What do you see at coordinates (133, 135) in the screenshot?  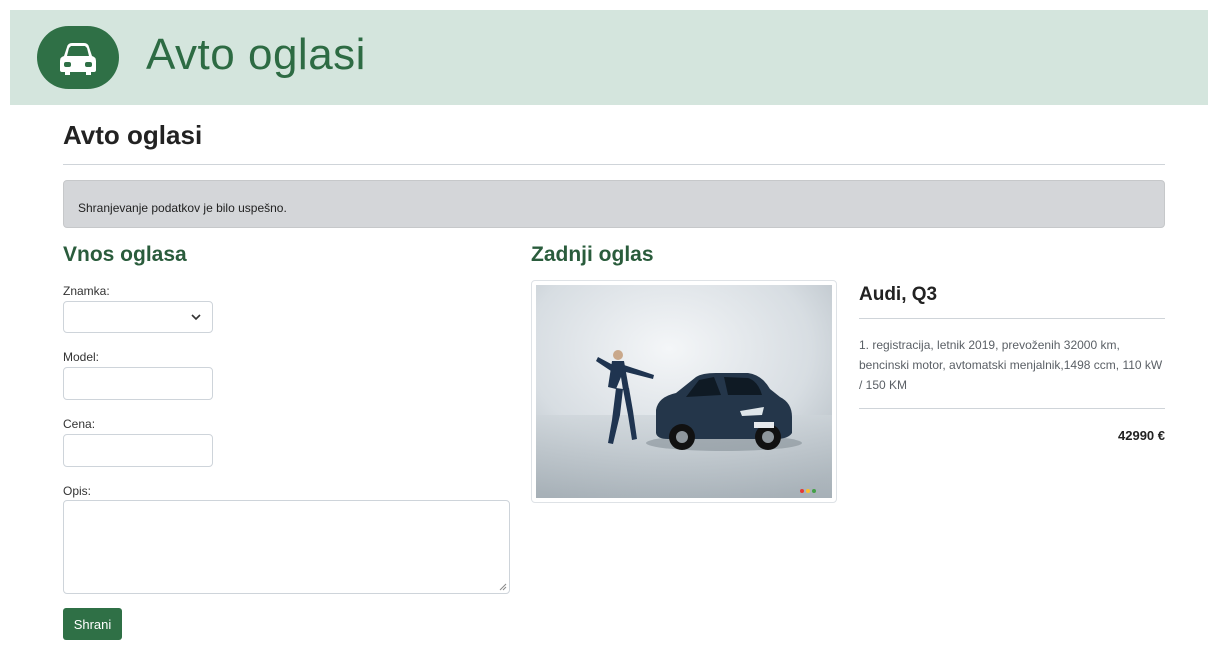 I see `page-title: Avto oglasi` at bounding box center [133, 135].